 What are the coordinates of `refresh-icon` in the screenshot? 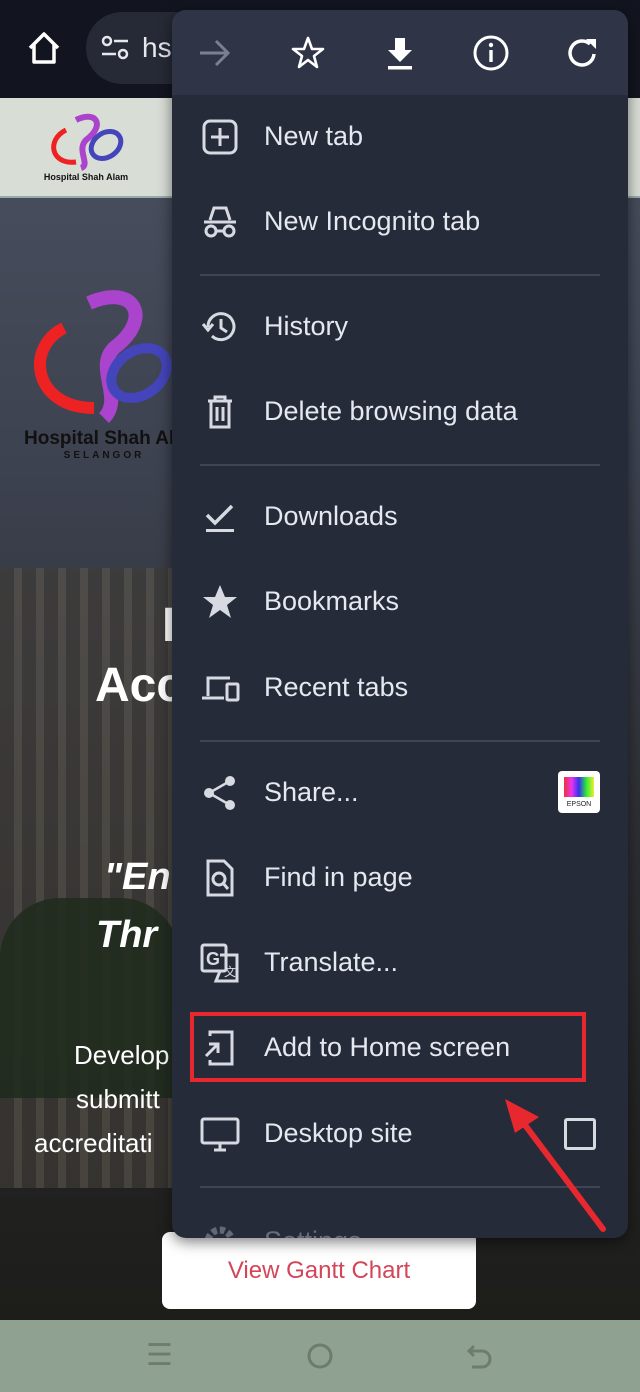 It's located at (583, 53).